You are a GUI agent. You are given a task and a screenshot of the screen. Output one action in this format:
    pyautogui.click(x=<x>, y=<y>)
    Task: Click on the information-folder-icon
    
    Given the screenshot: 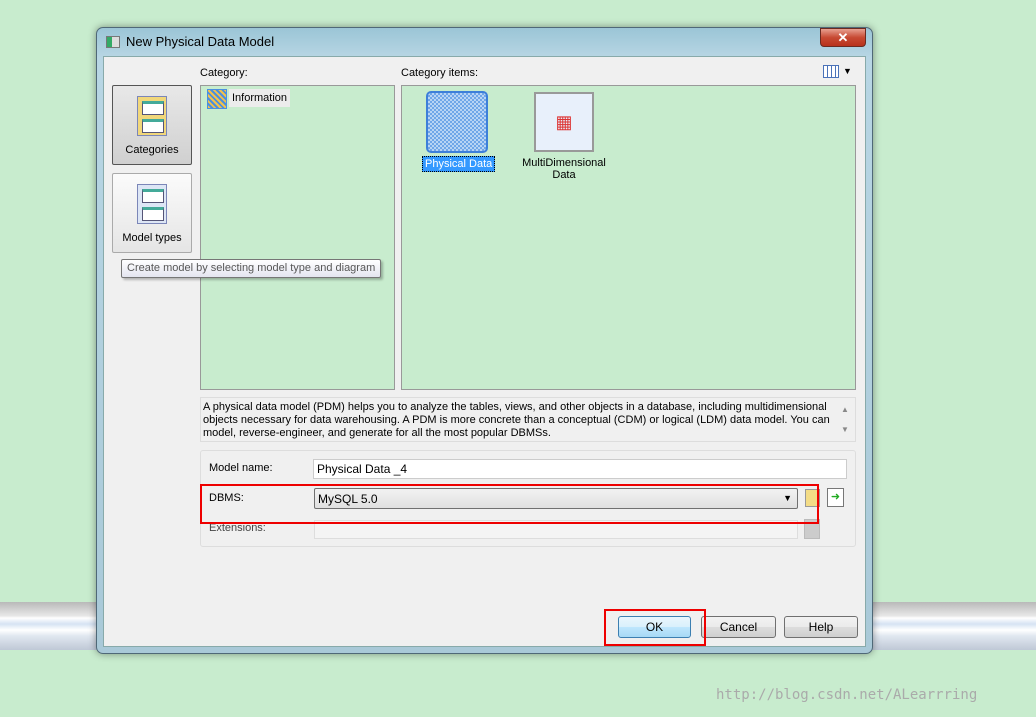 What is the action you would take?
    pyautogui.click(x=217, y=99)
    